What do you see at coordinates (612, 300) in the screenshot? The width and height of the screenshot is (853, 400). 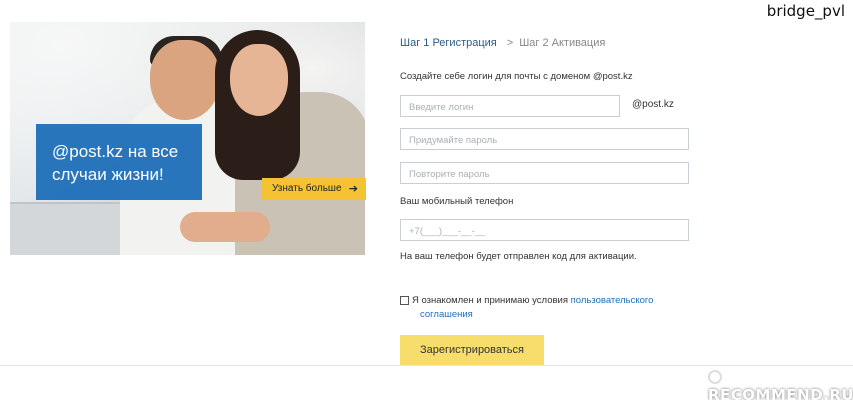 I see `user-agreement-link: пользовательского` at bounding box center [612, 300].